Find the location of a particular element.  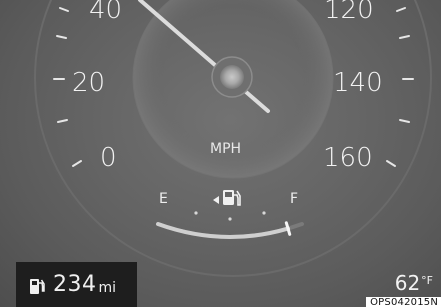

speed-label-0: 0 is located at coordinates (108, 158).